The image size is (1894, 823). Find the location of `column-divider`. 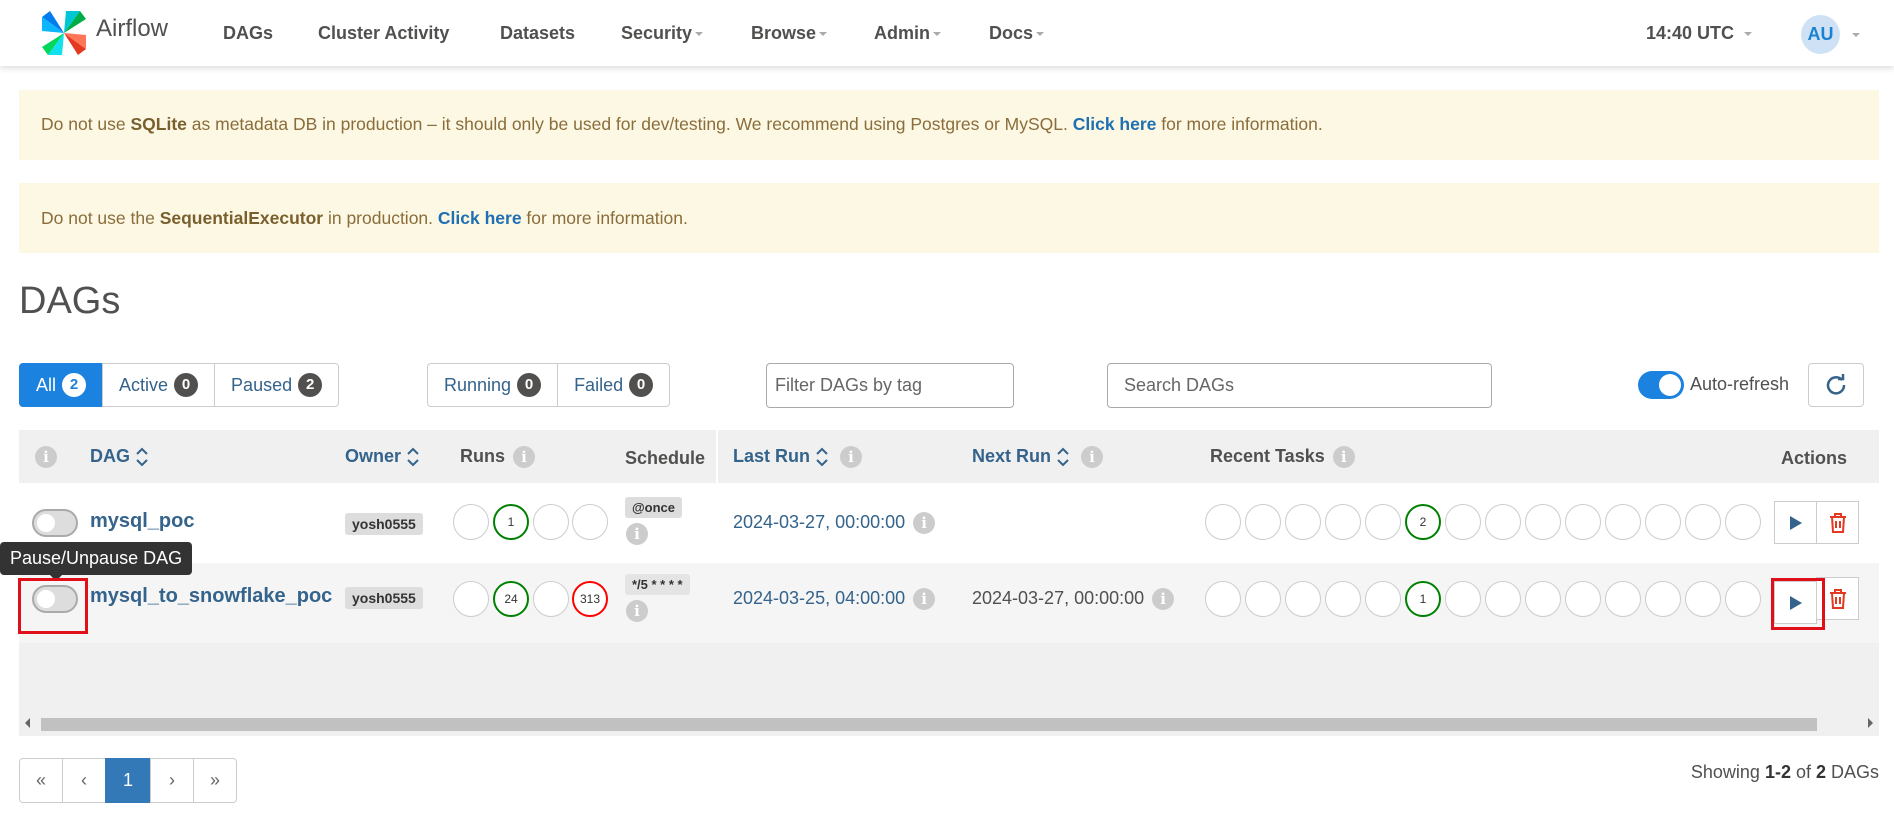

column-divider is located at coordinates (717, 456).